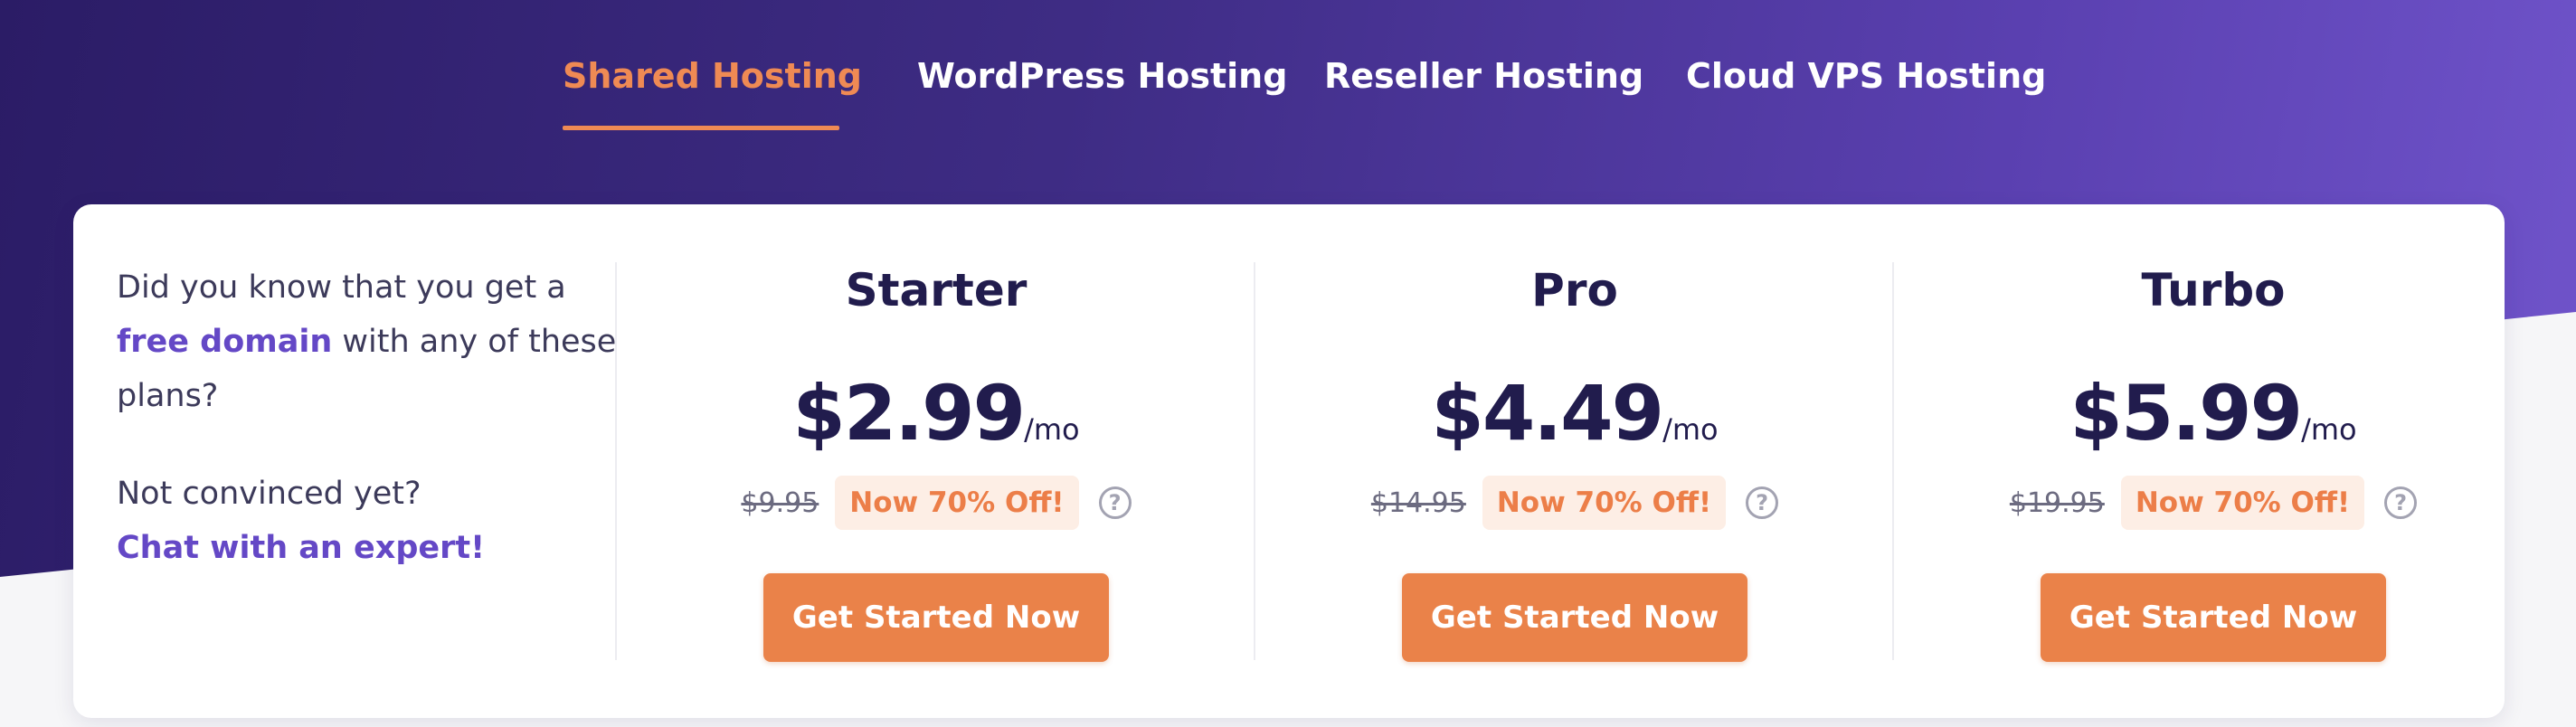 This screenshot has height=727, width=2576. I want to click on tab-shared-hosting: Shared Hosting, so click(712, 92).